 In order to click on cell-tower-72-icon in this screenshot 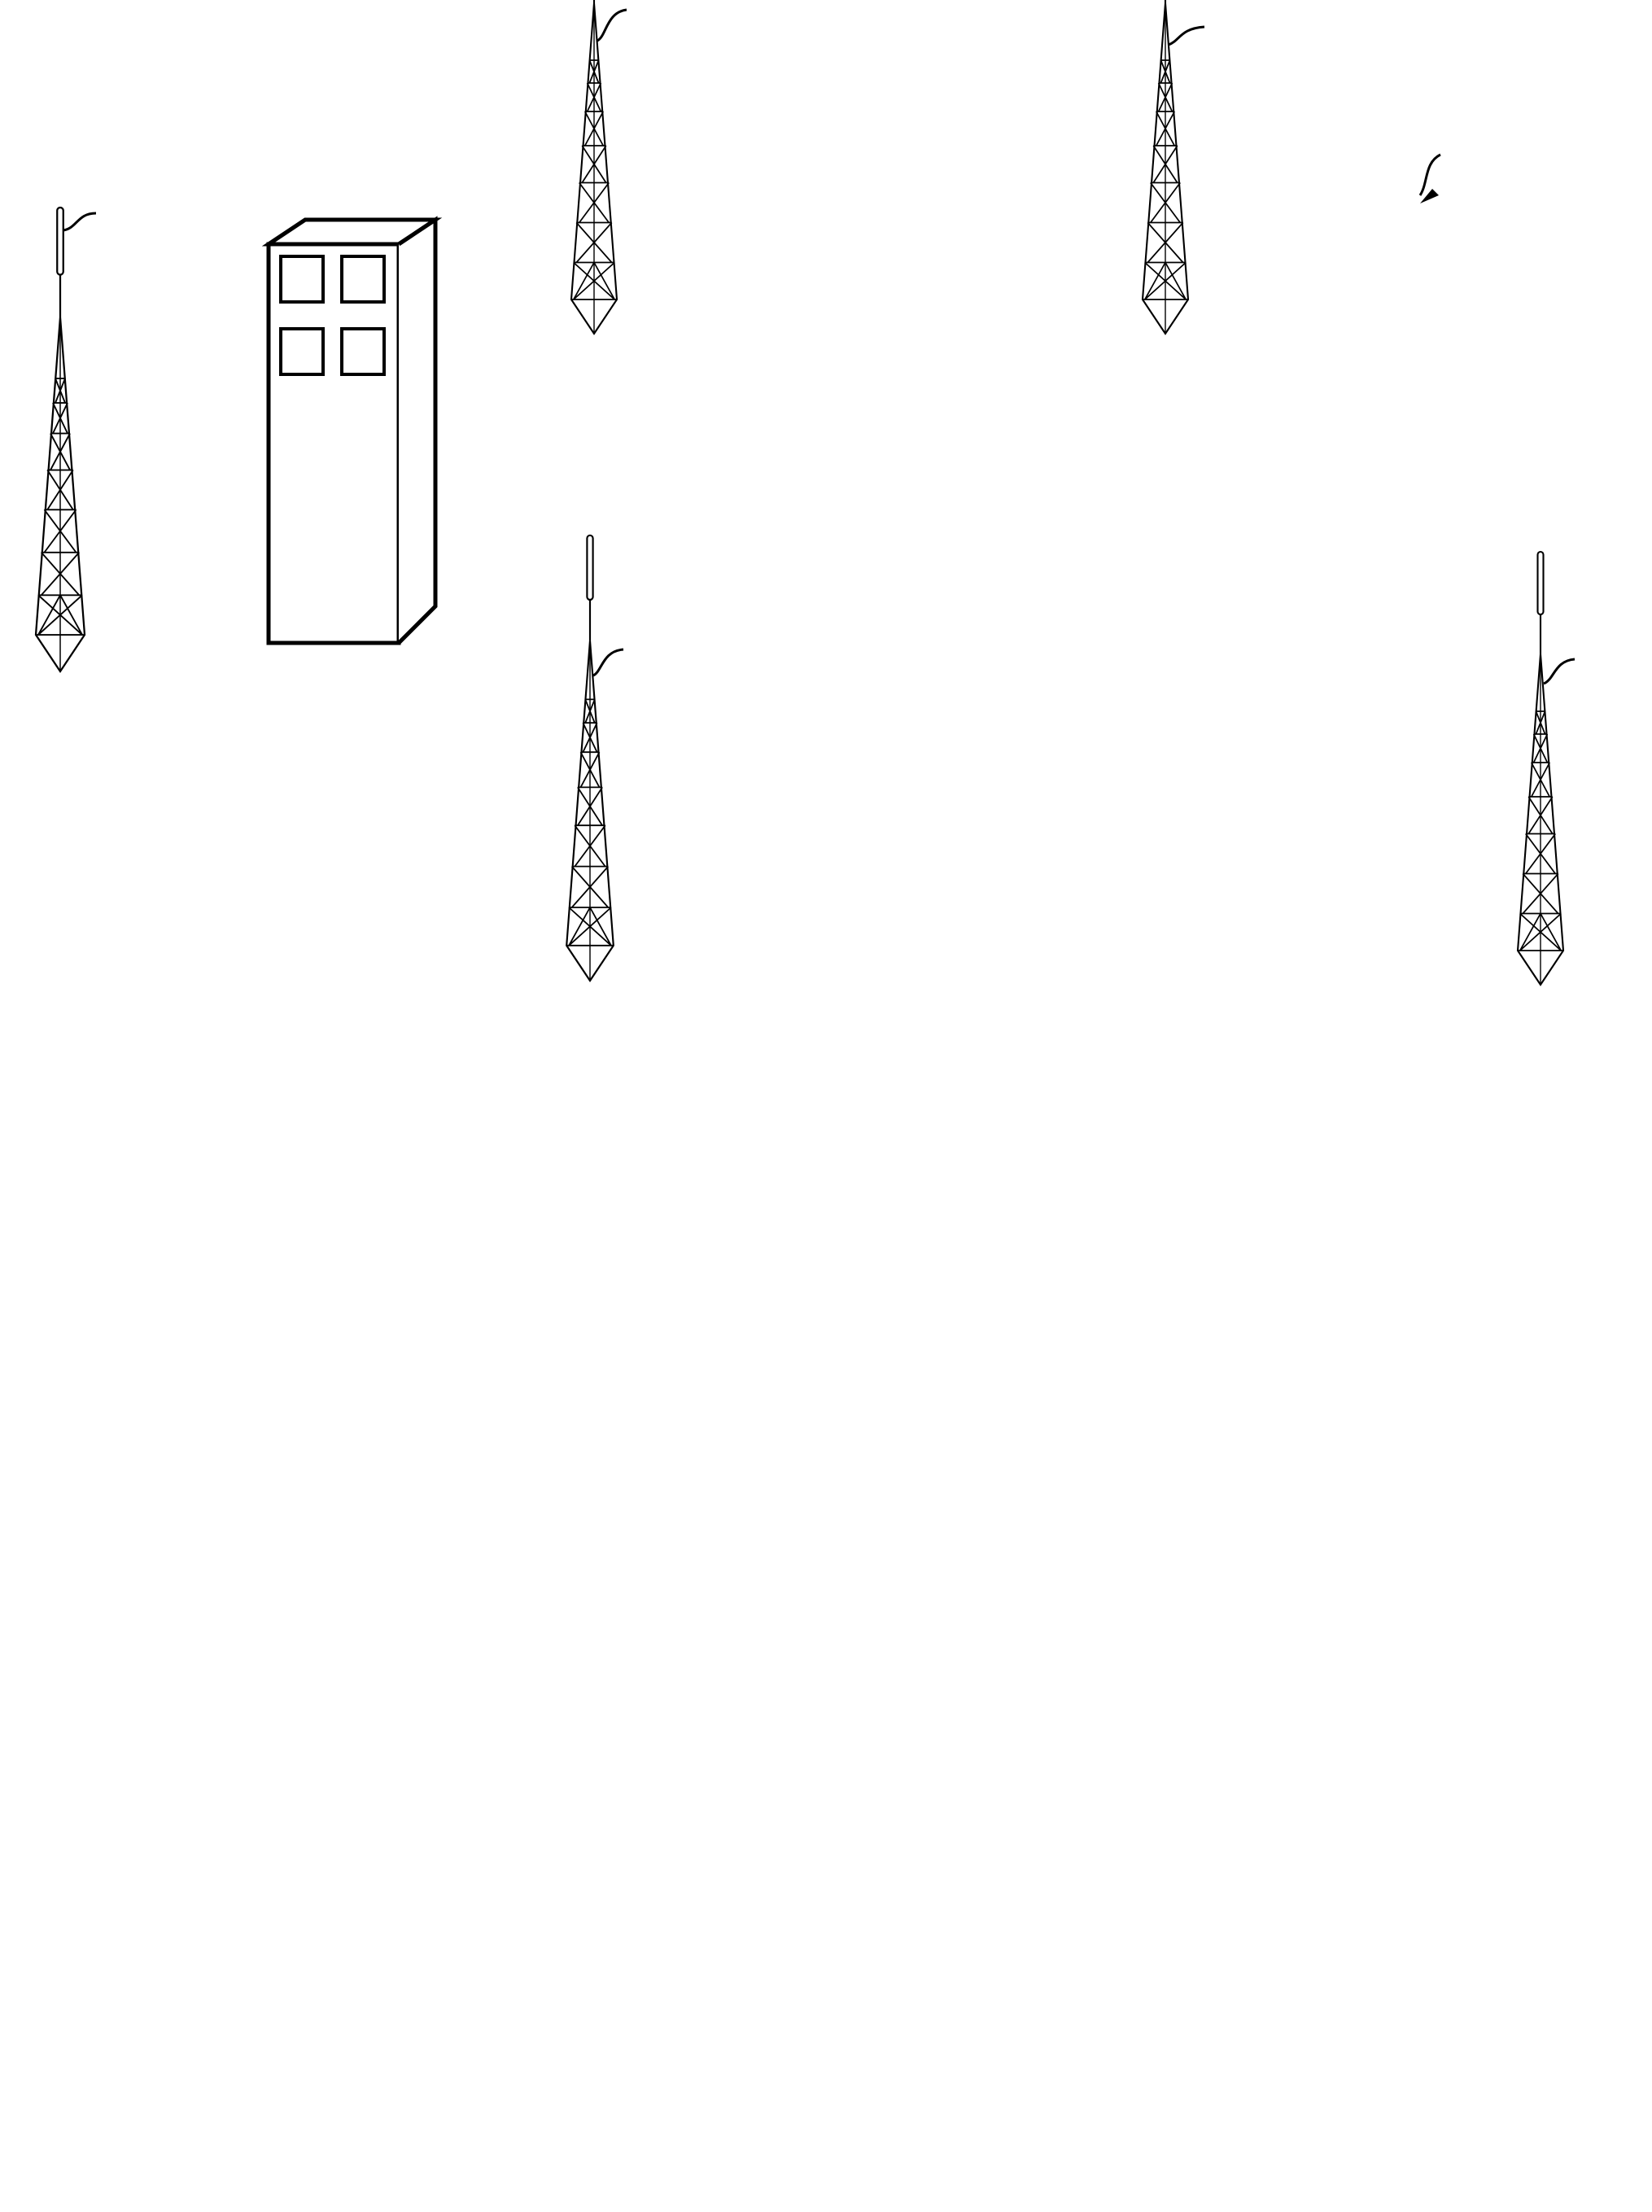, I will do `click(1173, 167)`.